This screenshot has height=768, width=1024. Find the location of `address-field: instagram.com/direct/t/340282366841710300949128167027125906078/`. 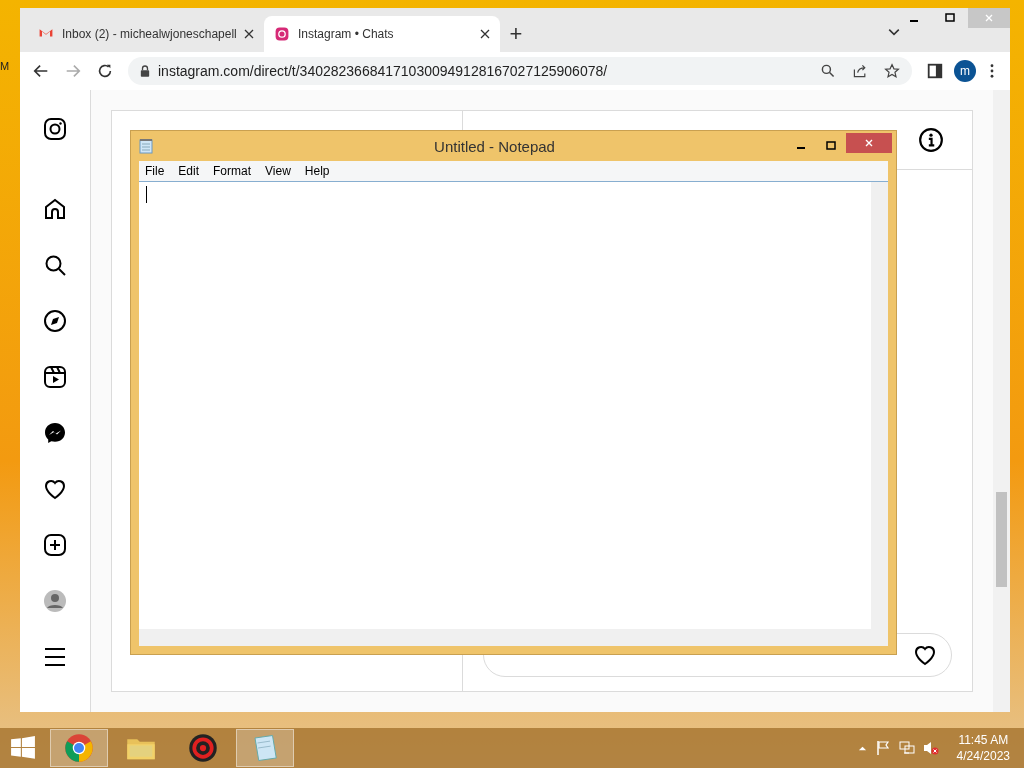

address-field: instagram.com/direct/t/340282366841710300949128167027125906078/ is located at coordinates (520, 71).